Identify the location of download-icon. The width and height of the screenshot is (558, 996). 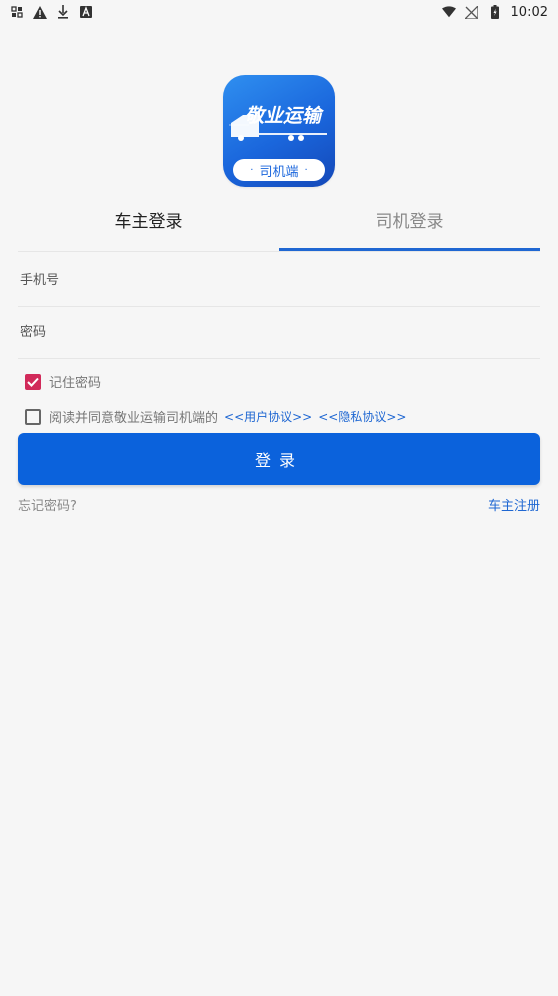
(63, 12).